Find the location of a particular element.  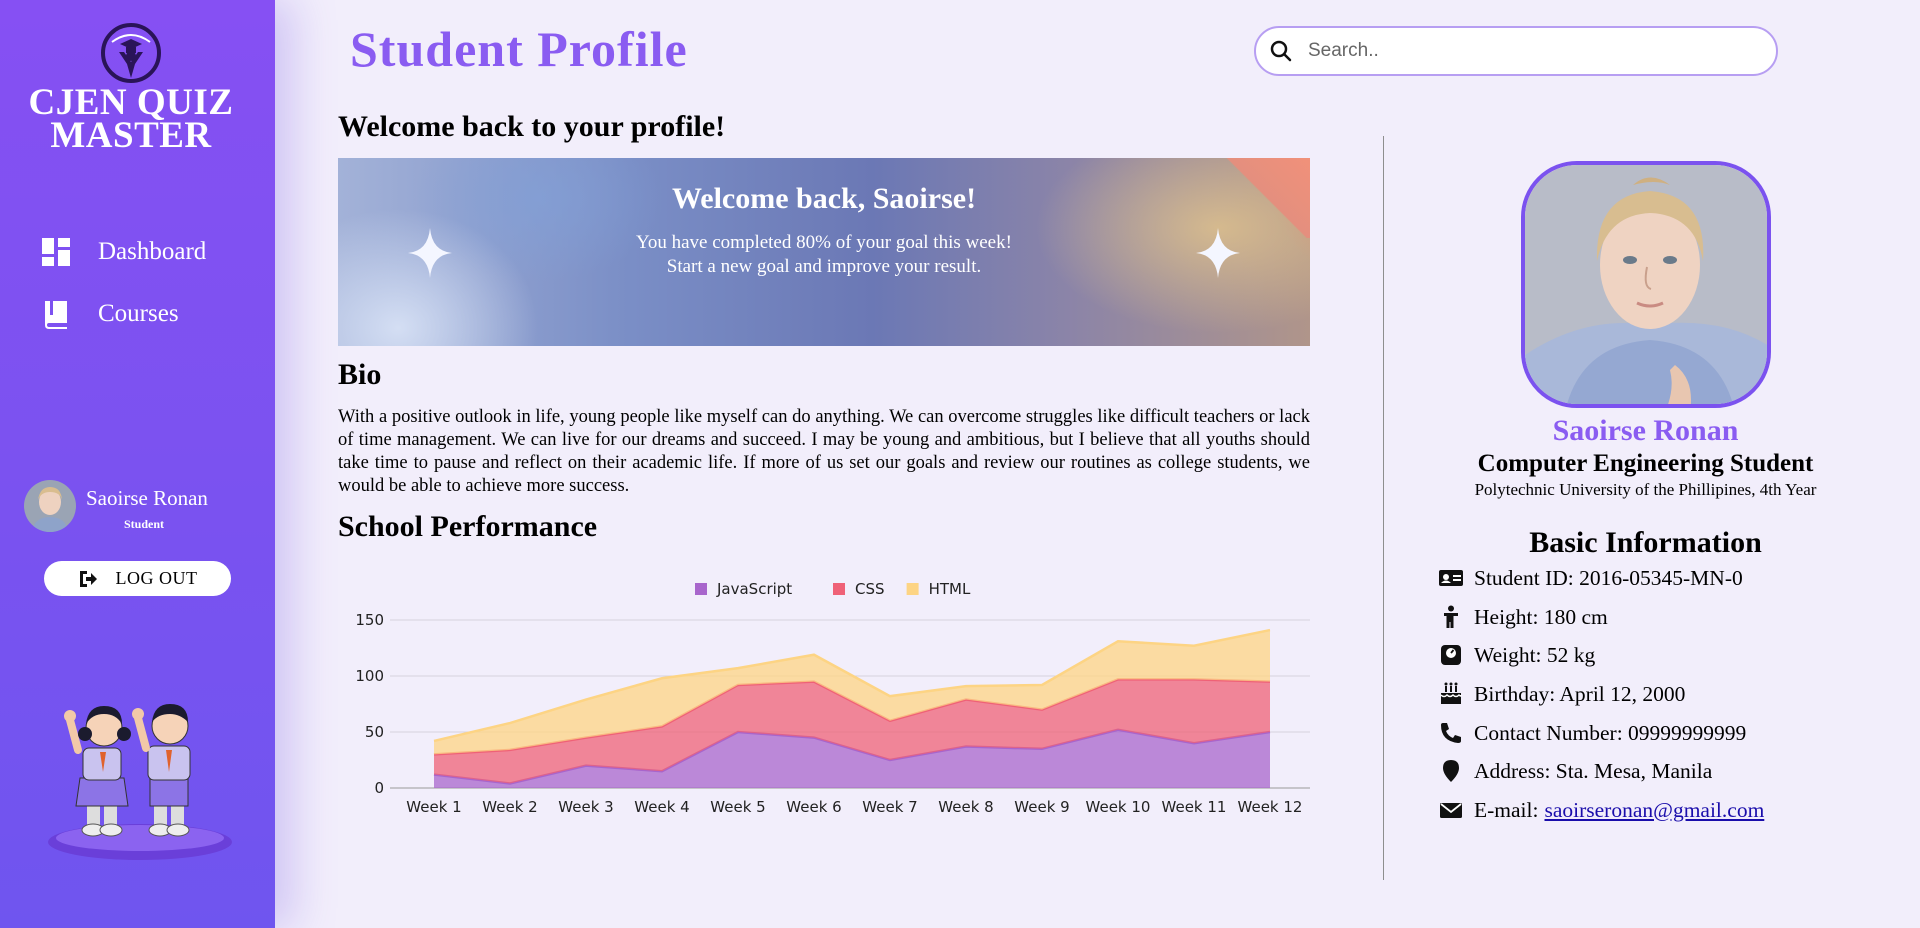

info-address: Address: Sta. Mesa, Manila is located at coordinates (1575, 771).